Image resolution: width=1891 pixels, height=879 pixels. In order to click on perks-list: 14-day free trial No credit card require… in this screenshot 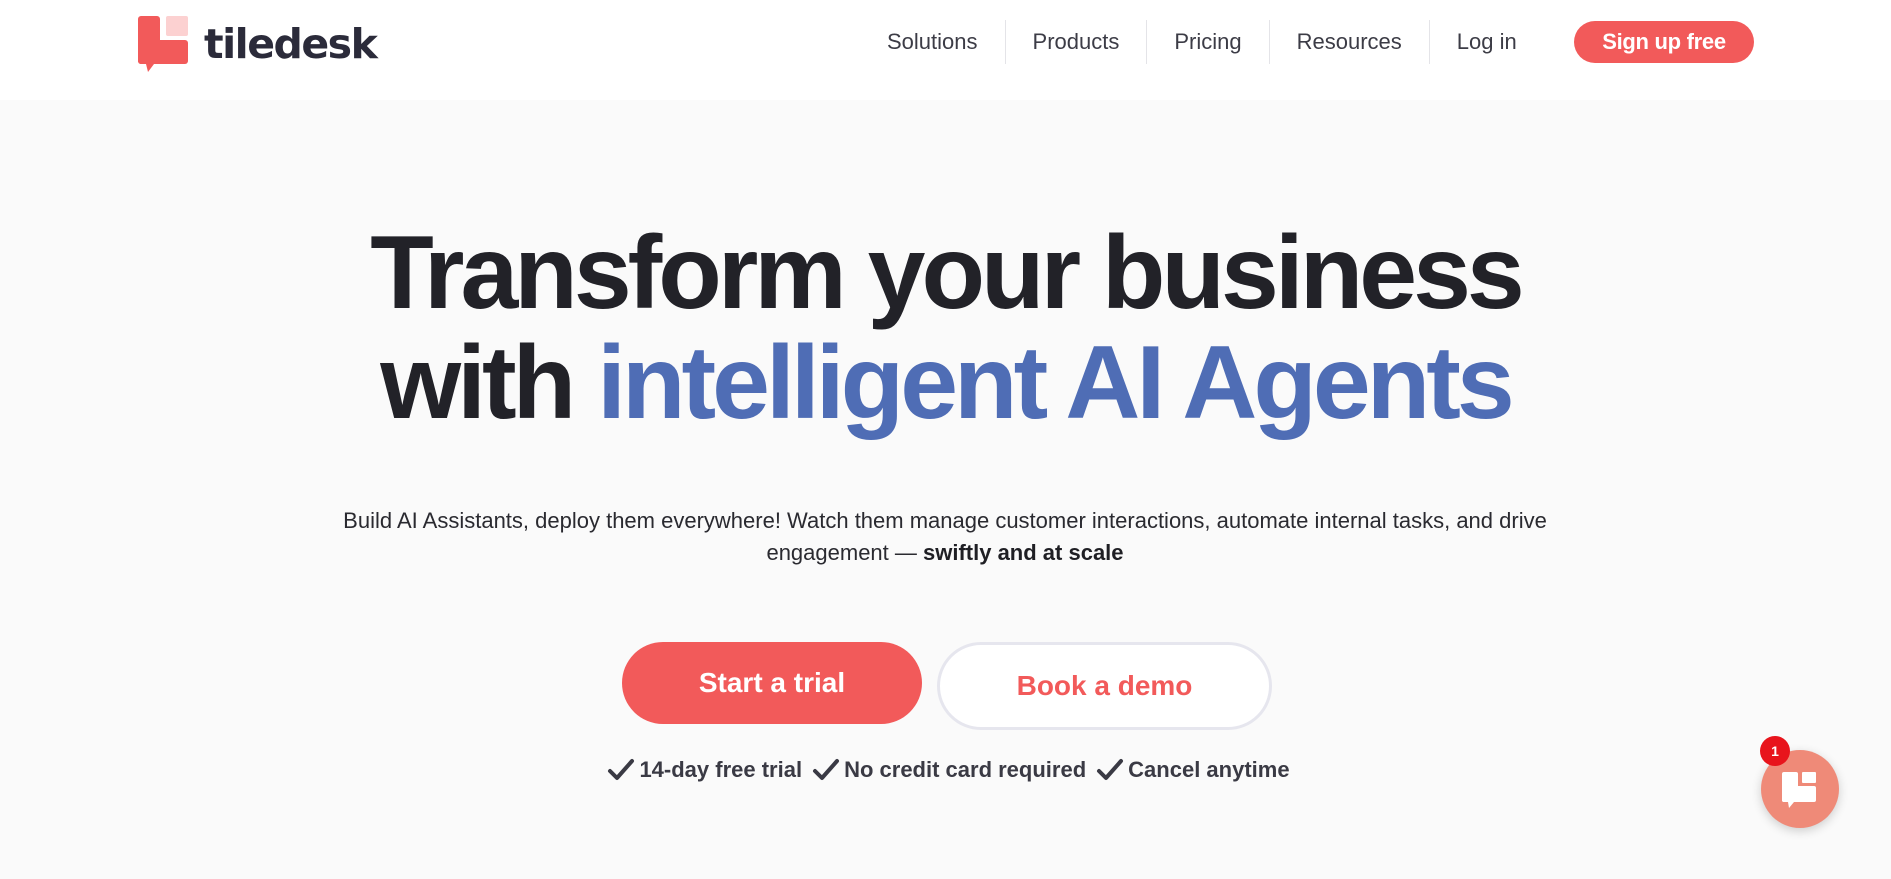, I will do `click(945, 770)`.